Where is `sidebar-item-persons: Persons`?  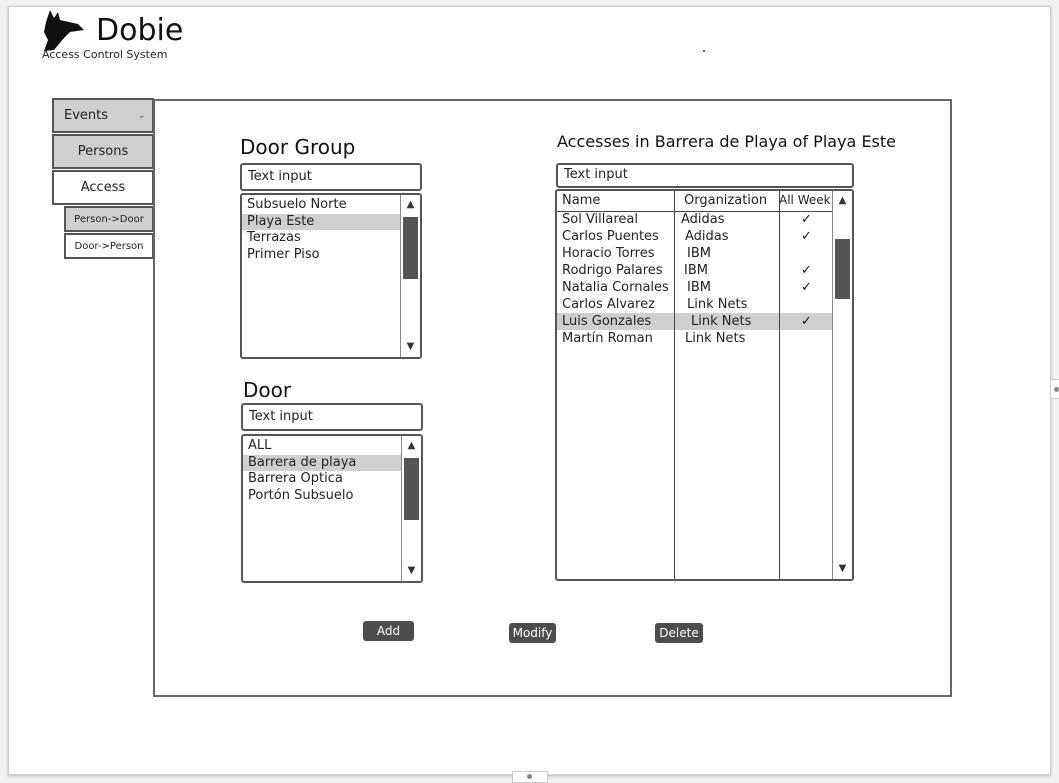 sidebar-item-persons: Persons is located at coordinates (103, 151).